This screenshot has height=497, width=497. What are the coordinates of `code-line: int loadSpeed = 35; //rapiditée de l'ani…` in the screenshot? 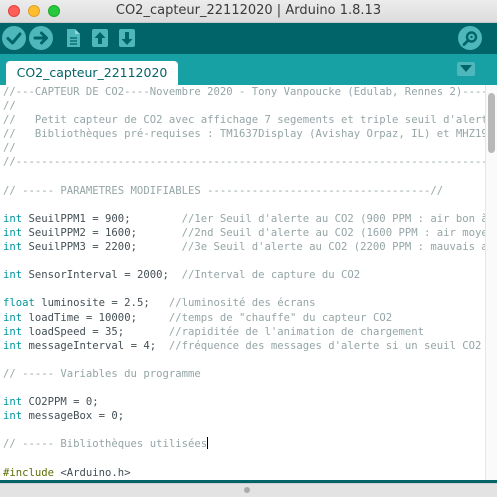 It's located at (244, 332).